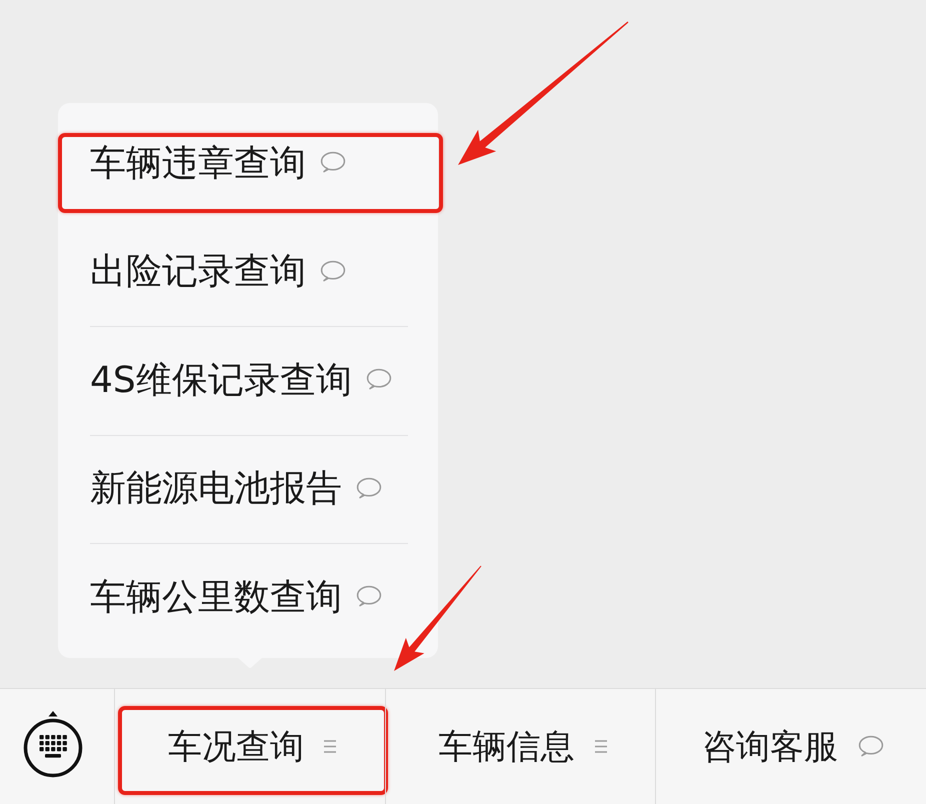  What do you see at coordinates (249, 746) in the screenshot?
I see `menu-tab: 车况查询` at bounding box center [249, 746].